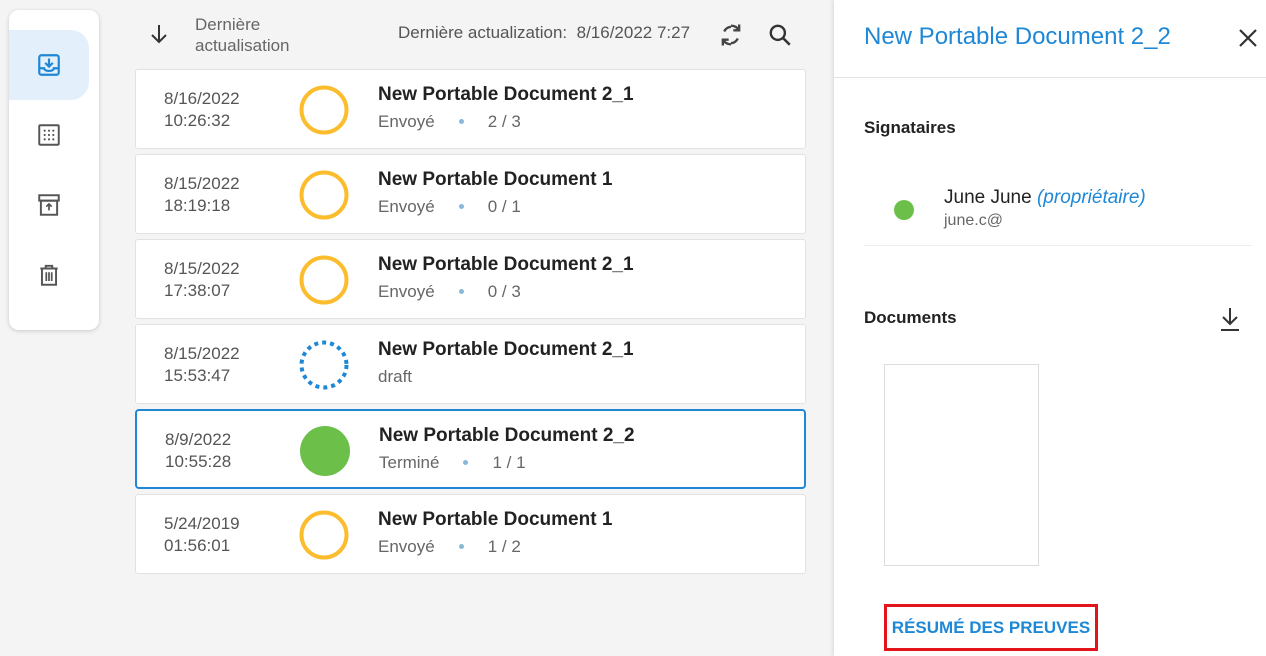 The width and height of the screenshot is (1266, 656). I want to click on sidebar-item-drafts, so click(49, 135).